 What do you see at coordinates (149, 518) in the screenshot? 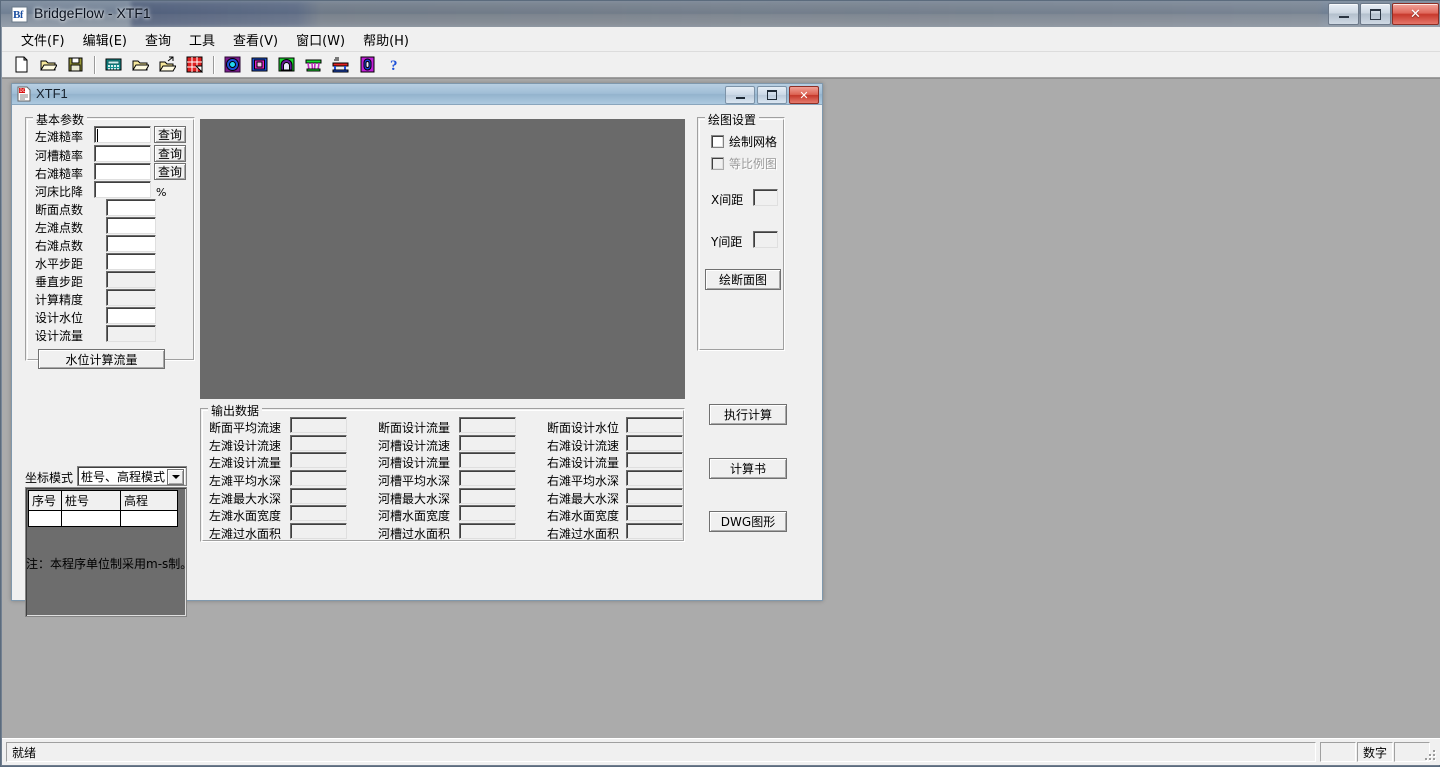
I see `cell-elevation` at bounding box center [149, 518].